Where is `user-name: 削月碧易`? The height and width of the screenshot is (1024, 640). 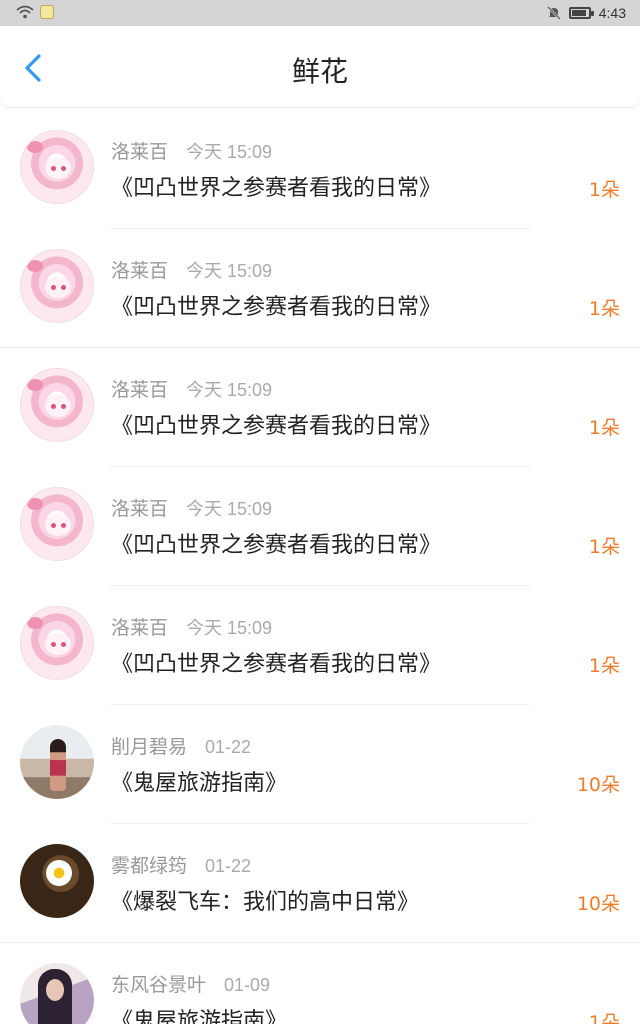
user-name: 削月碧易 is located at coordinates (149, 747).